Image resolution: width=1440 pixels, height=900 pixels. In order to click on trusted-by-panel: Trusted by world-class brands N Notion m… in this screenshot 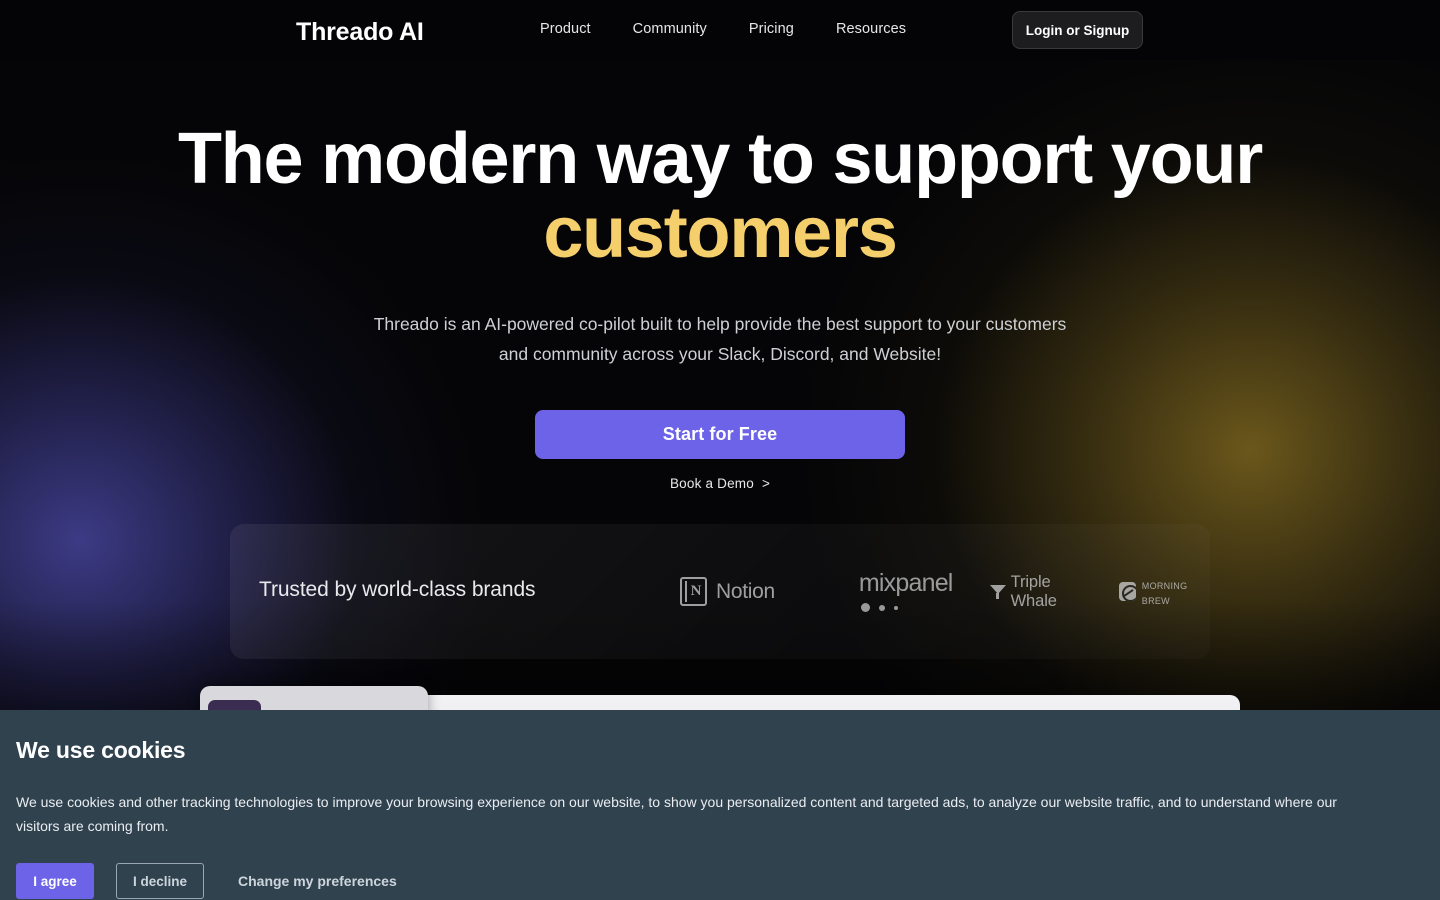, I will do `click(720, 591)`.